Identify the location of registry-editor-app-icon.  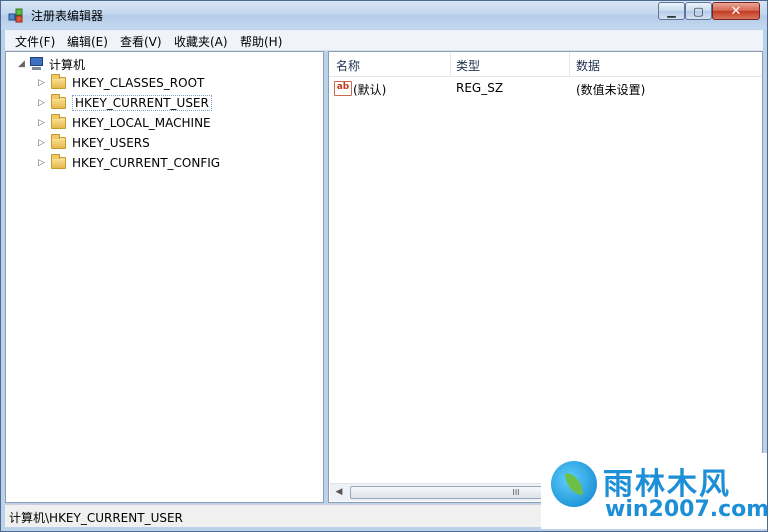
(15, 15).